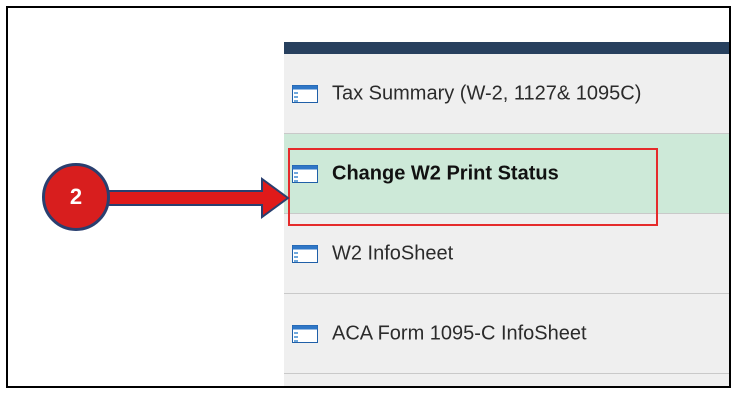 The image size is (739, 396). Describe the element at coordinates (459, 333) in the screenshot. I see `menu-item-label: ACA Form 1095-C InfoSheet` at that location.